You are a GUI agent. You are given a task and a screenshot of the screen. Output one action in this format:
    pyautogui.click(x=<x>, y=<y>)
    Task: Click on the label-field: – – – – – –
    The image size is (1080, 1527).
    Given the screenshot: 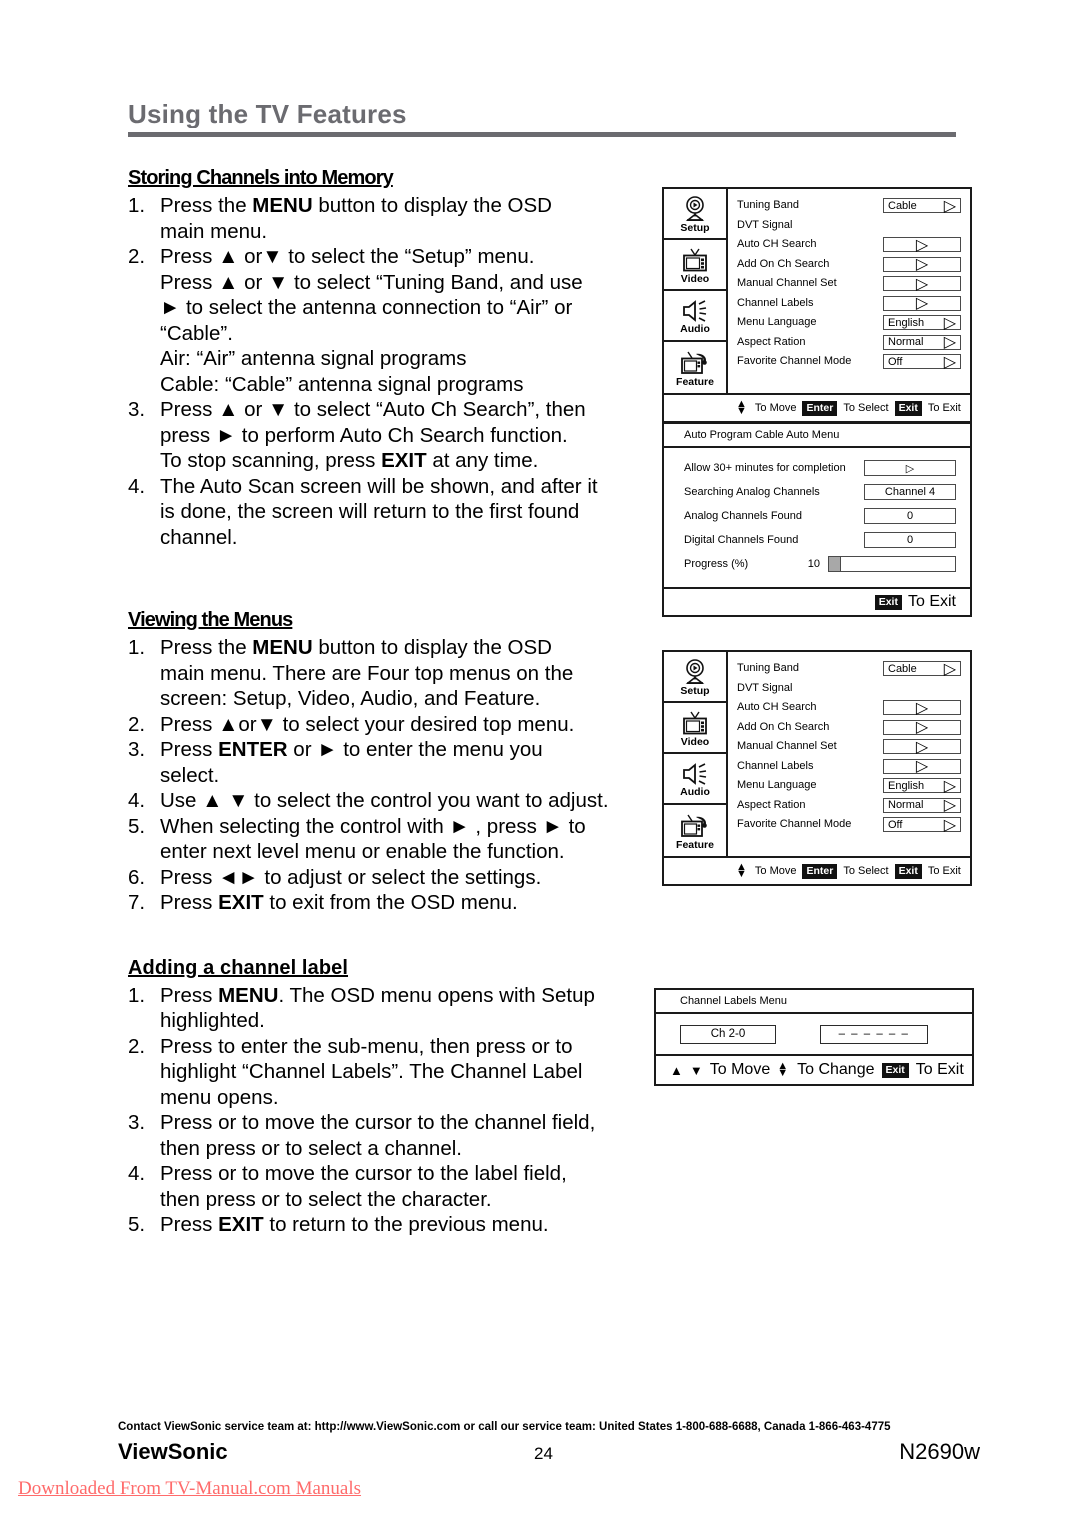 What is the action you would take?
    pyautogui.click(x=874, y=1034)
    